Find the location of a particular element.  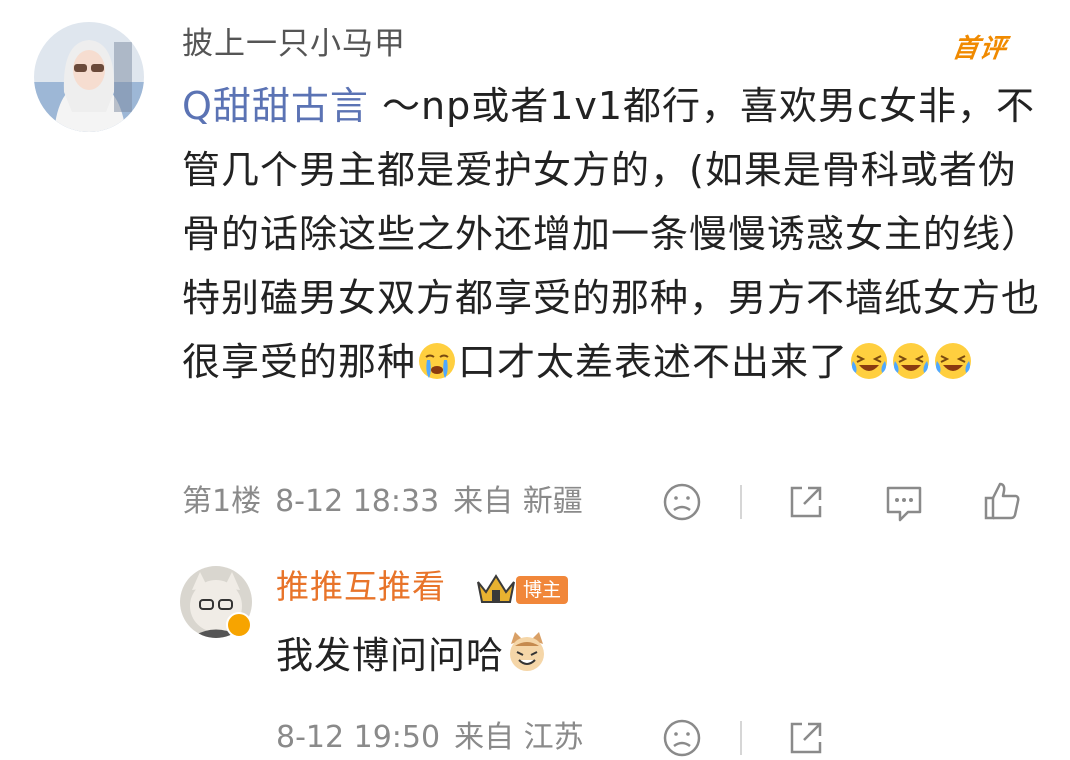

crying-emoji-icon is located at coordinates (437, 361).